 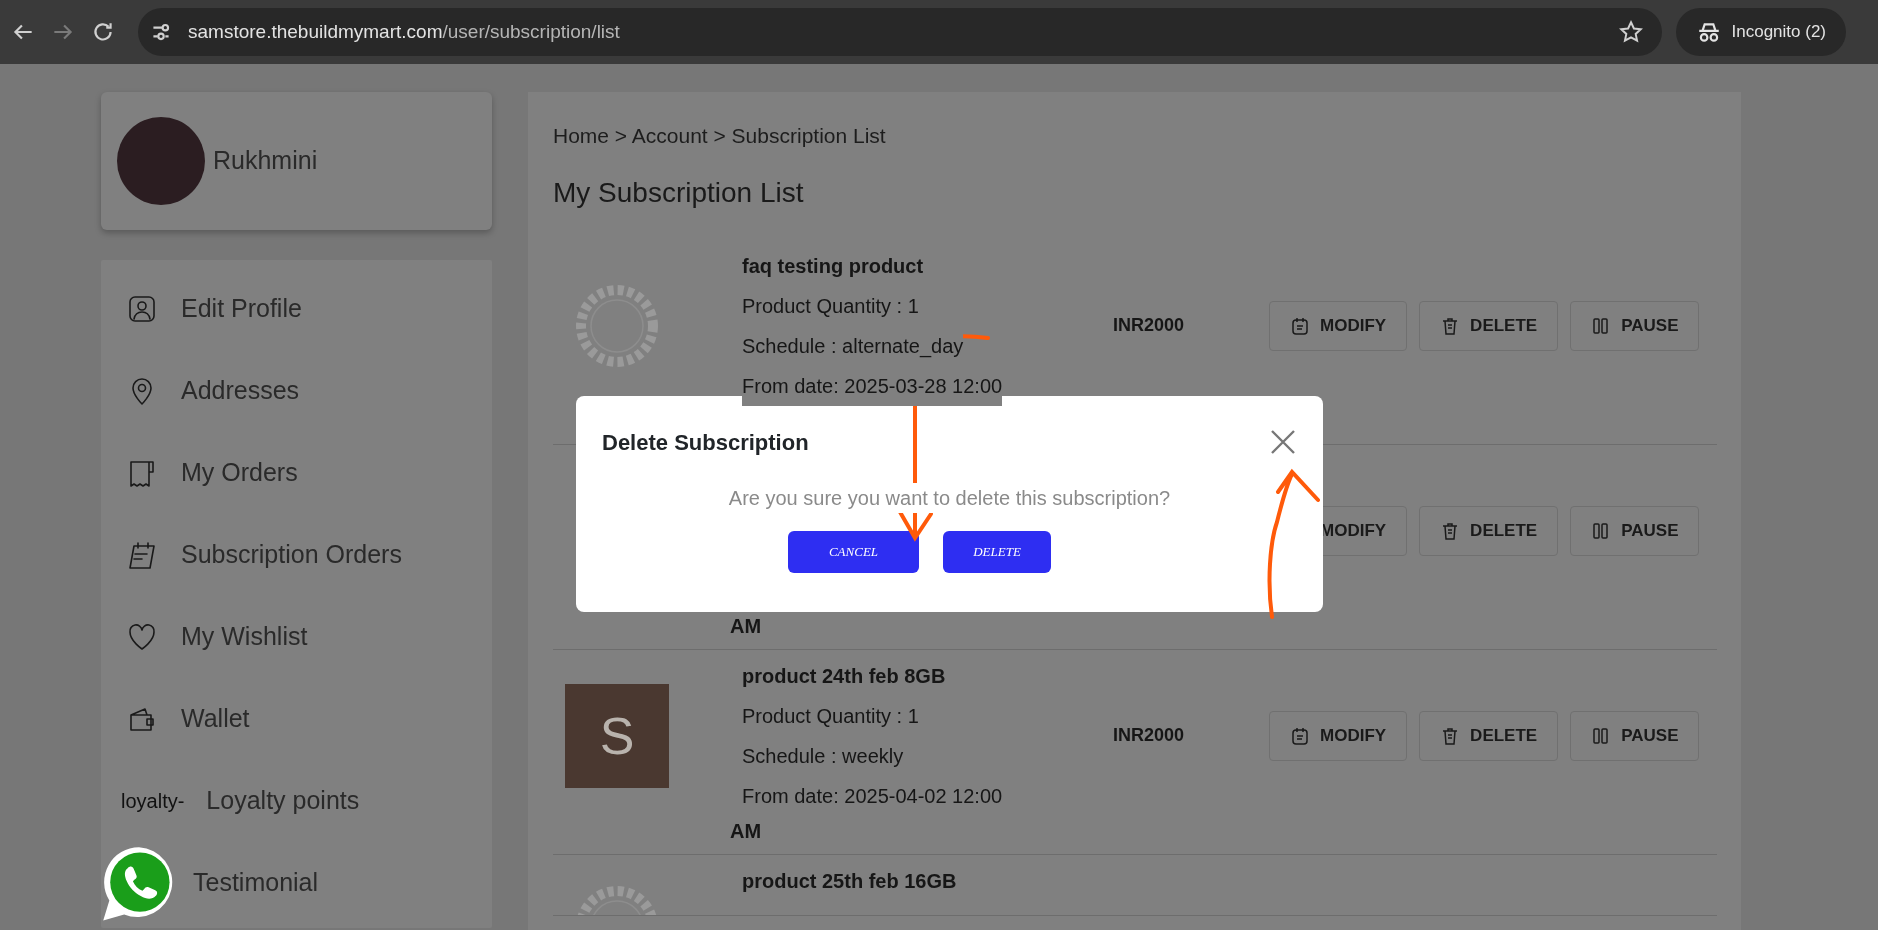 What do you see at coordinates (1630, 32) in the screenshot?
I see `bookmark-star-icon` at bounding box center [1630, 32].